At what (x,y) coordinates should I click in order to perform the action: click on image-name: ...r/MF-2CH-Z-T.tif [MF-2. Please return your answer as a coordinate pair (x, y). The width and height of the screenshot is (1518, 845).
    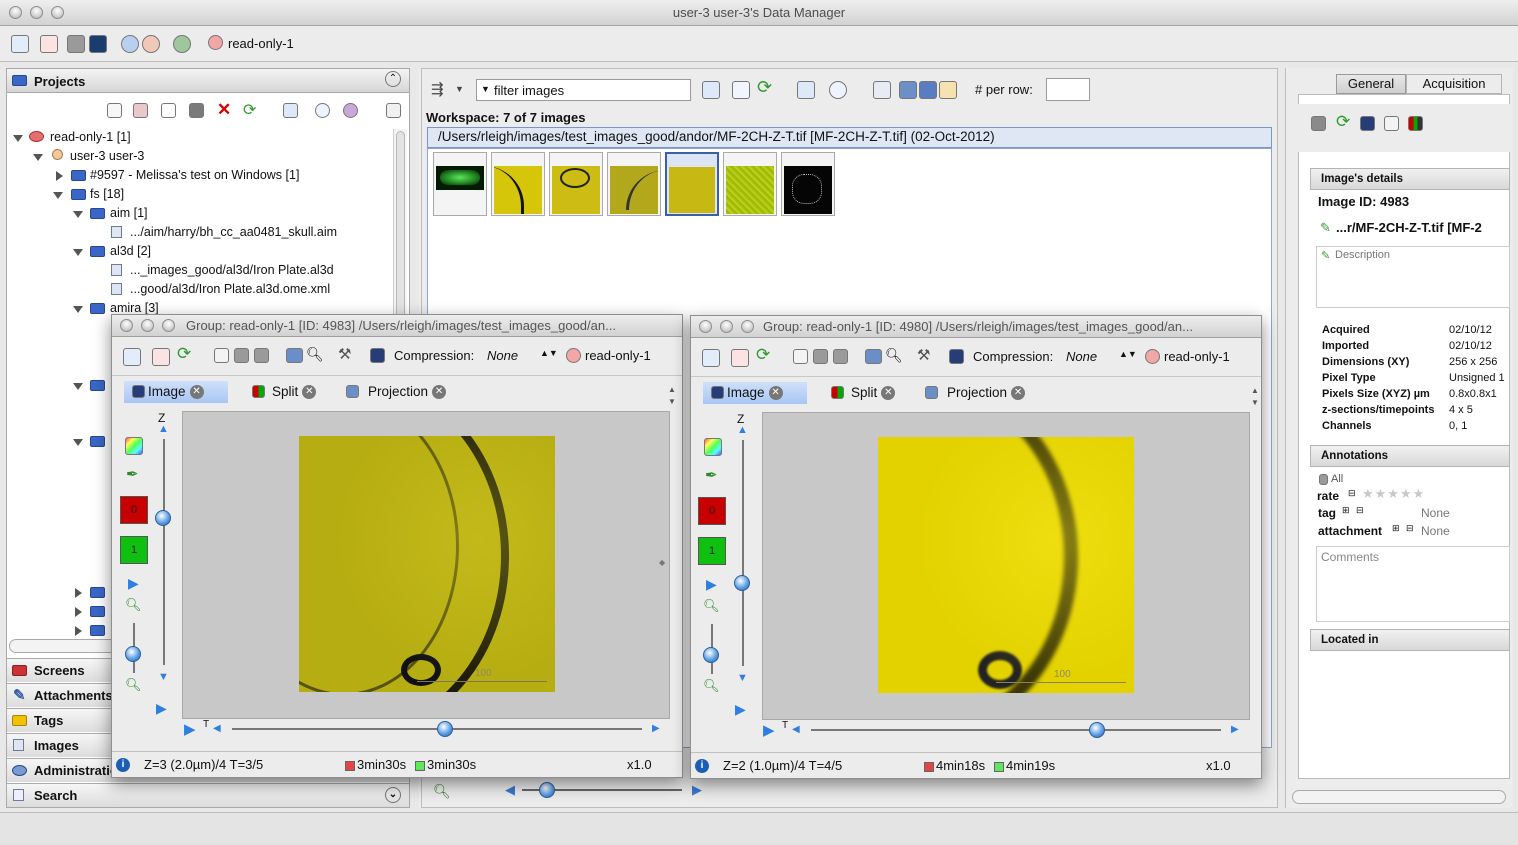
    Looking at the image, I should click on (1422, 227).